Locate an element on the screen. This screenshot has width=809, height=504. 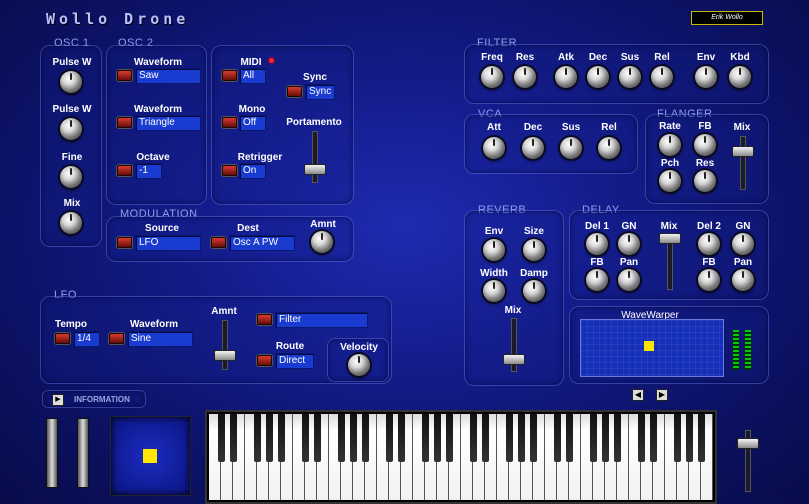
delay-del1-knob is located at coordinates (597, 244).